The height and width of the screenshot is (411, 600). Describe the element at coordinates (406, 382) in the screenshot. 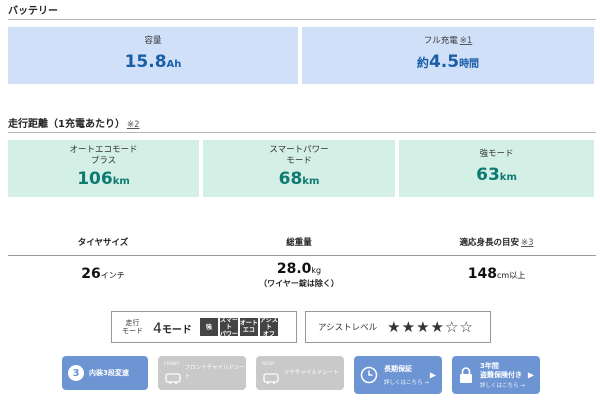

I see `badge-warranty-link: 詳しくはこちら →` at that location.